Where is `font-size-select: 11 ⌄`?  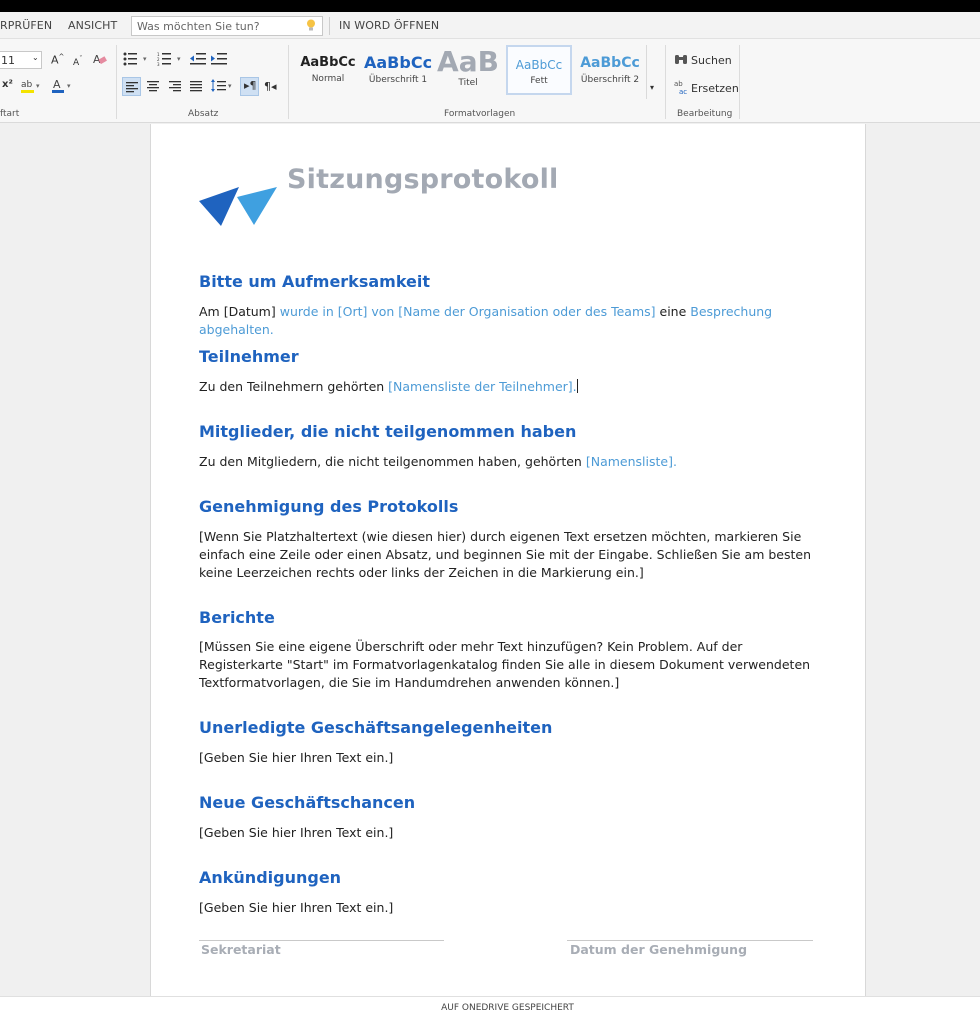
font-size-select: 11 ⌄ is located at coordinates (21, 60).